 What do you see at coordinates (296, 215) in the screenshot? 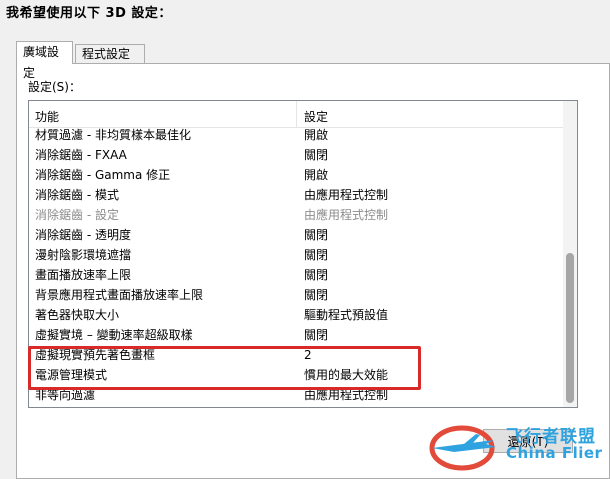
I see `table-row: 消除鋸齒 - 設定 由應用程式控制` at bounding box center [296, 215].